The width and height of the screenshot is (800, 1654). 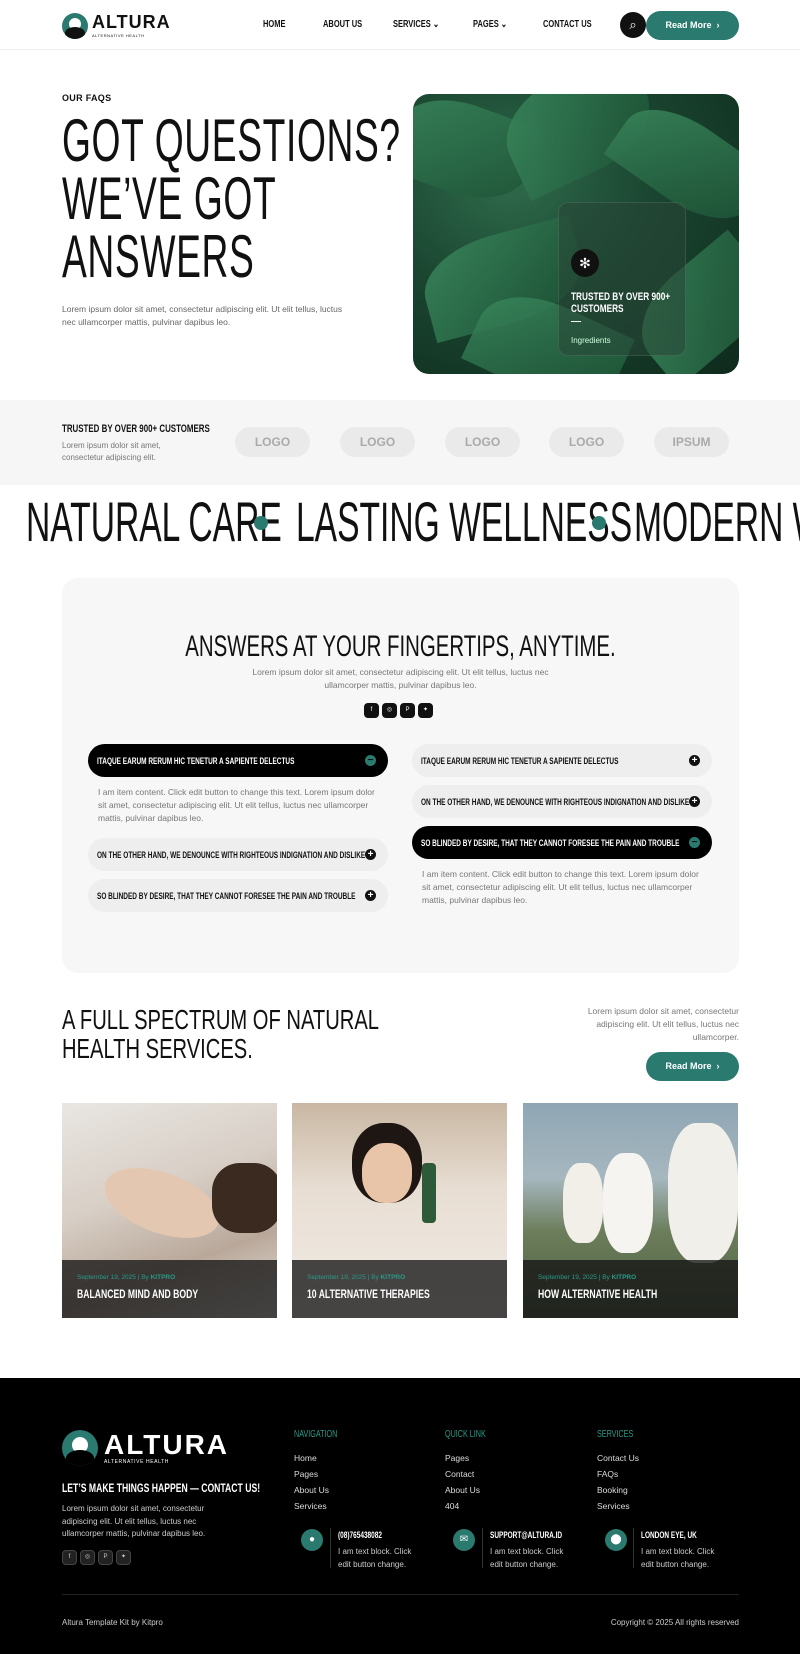 What do you see at coordinates (231, 198) in the screenshot?
I see `hero-title: GOT QUESTIONS? WE’VE GOT ANSWERS` at bounding box center [231, 198].